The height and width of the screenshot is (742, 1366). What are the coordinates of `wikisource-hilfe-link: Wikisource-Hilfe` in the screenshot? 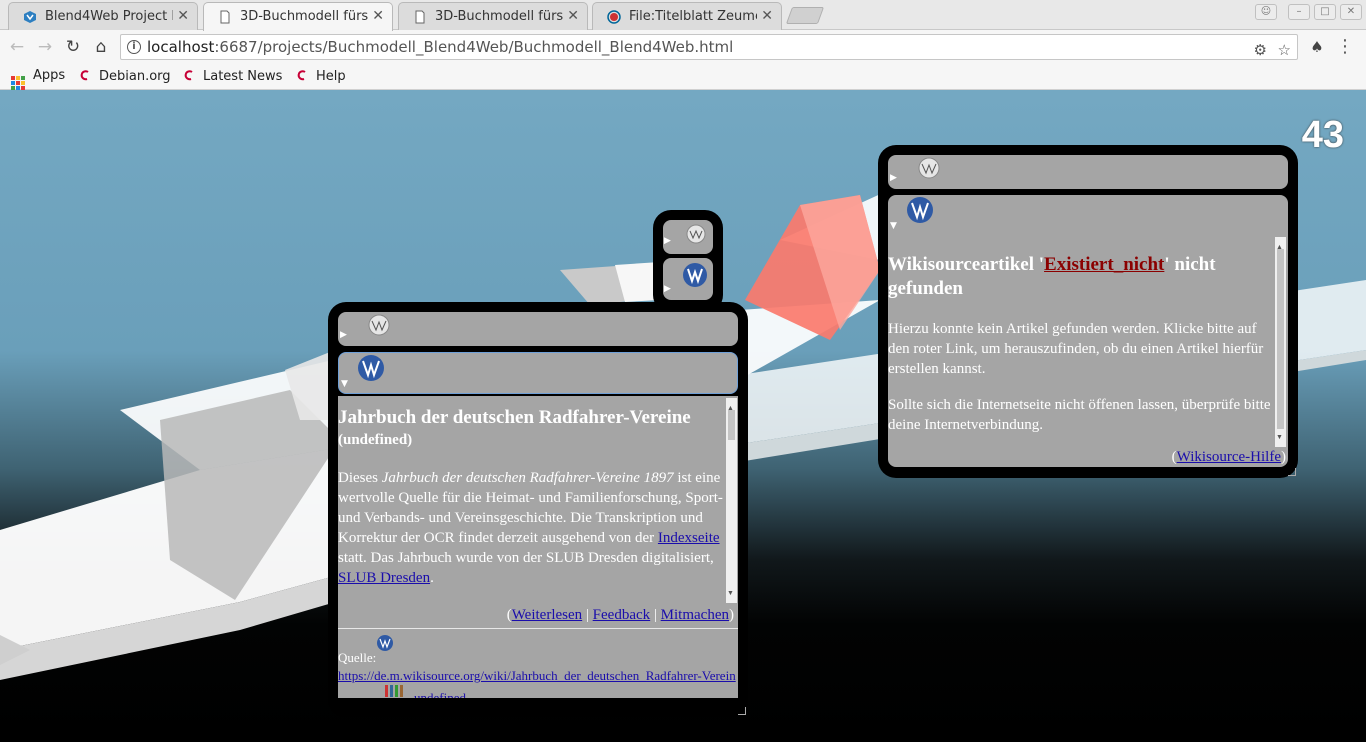 It's located at (1229, 457).